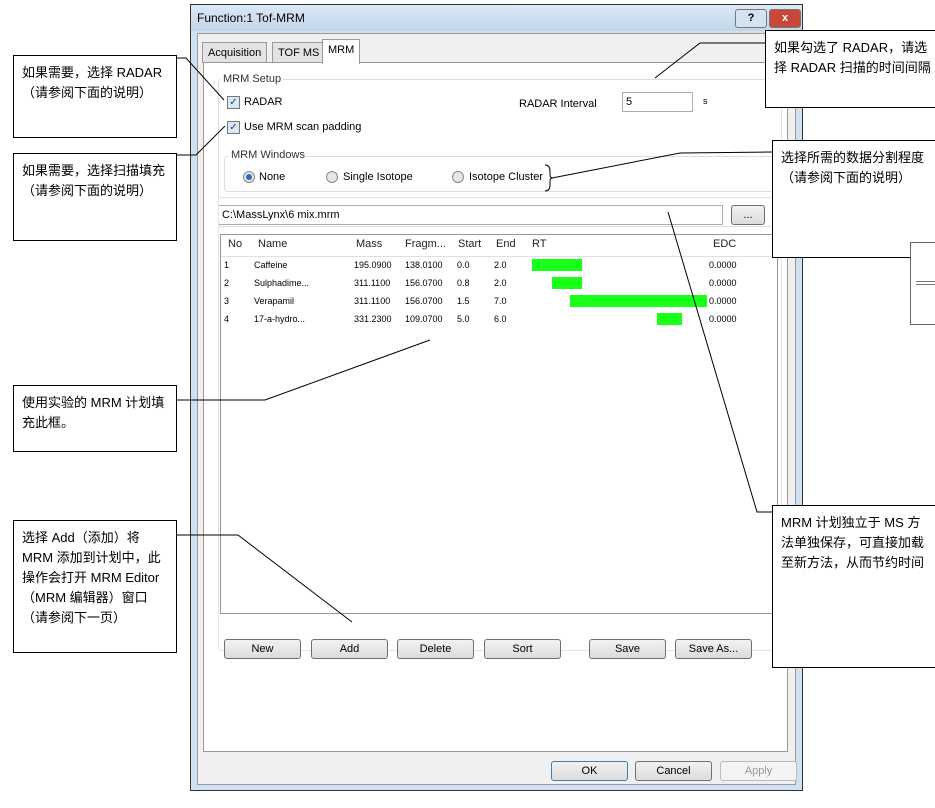 The width and height of the screenshot is (935, 808). What do you see at coordinates (304, 370) in the screenshot?
I see `leader-line-table` at bounding box center [304, 370].